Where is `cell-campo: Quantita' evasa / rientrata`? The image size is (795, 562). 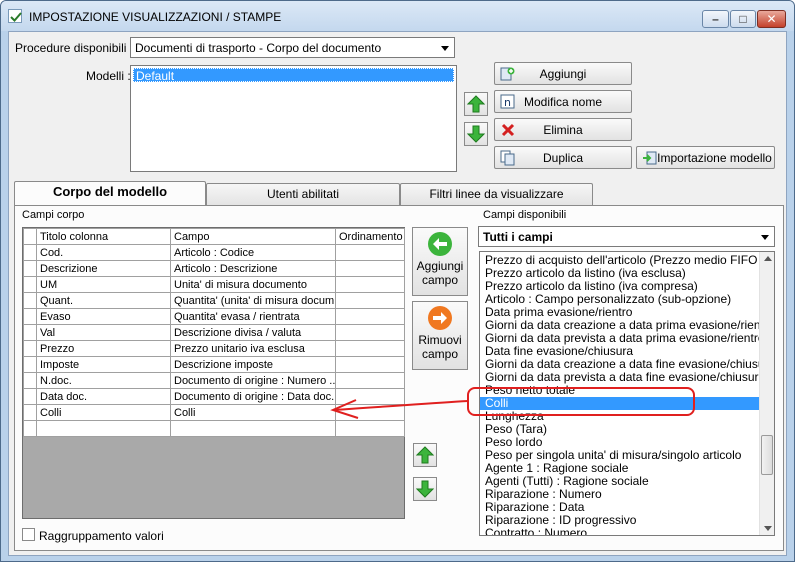
cell-campo: Quantita' evasa / rientrata is located at coordinates (253, 316).